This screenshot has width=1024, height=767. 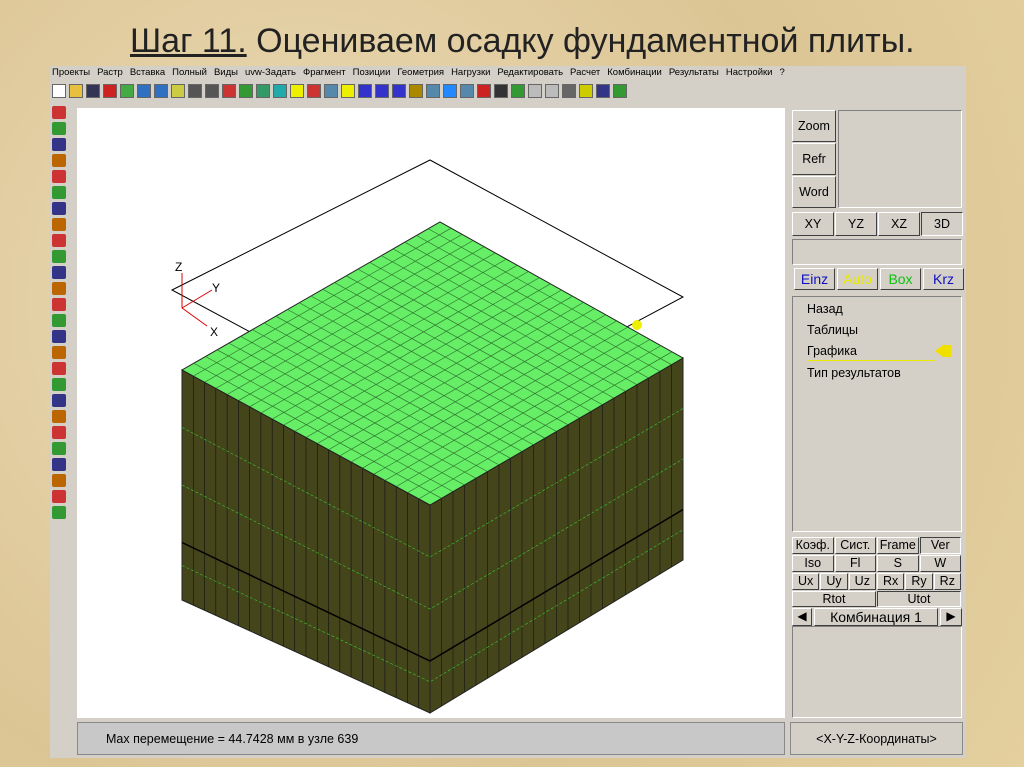 What do you see at coordinates (781, 74) in the screenshot?
I see `menu-item: ?` at bounding box center [781, 74].